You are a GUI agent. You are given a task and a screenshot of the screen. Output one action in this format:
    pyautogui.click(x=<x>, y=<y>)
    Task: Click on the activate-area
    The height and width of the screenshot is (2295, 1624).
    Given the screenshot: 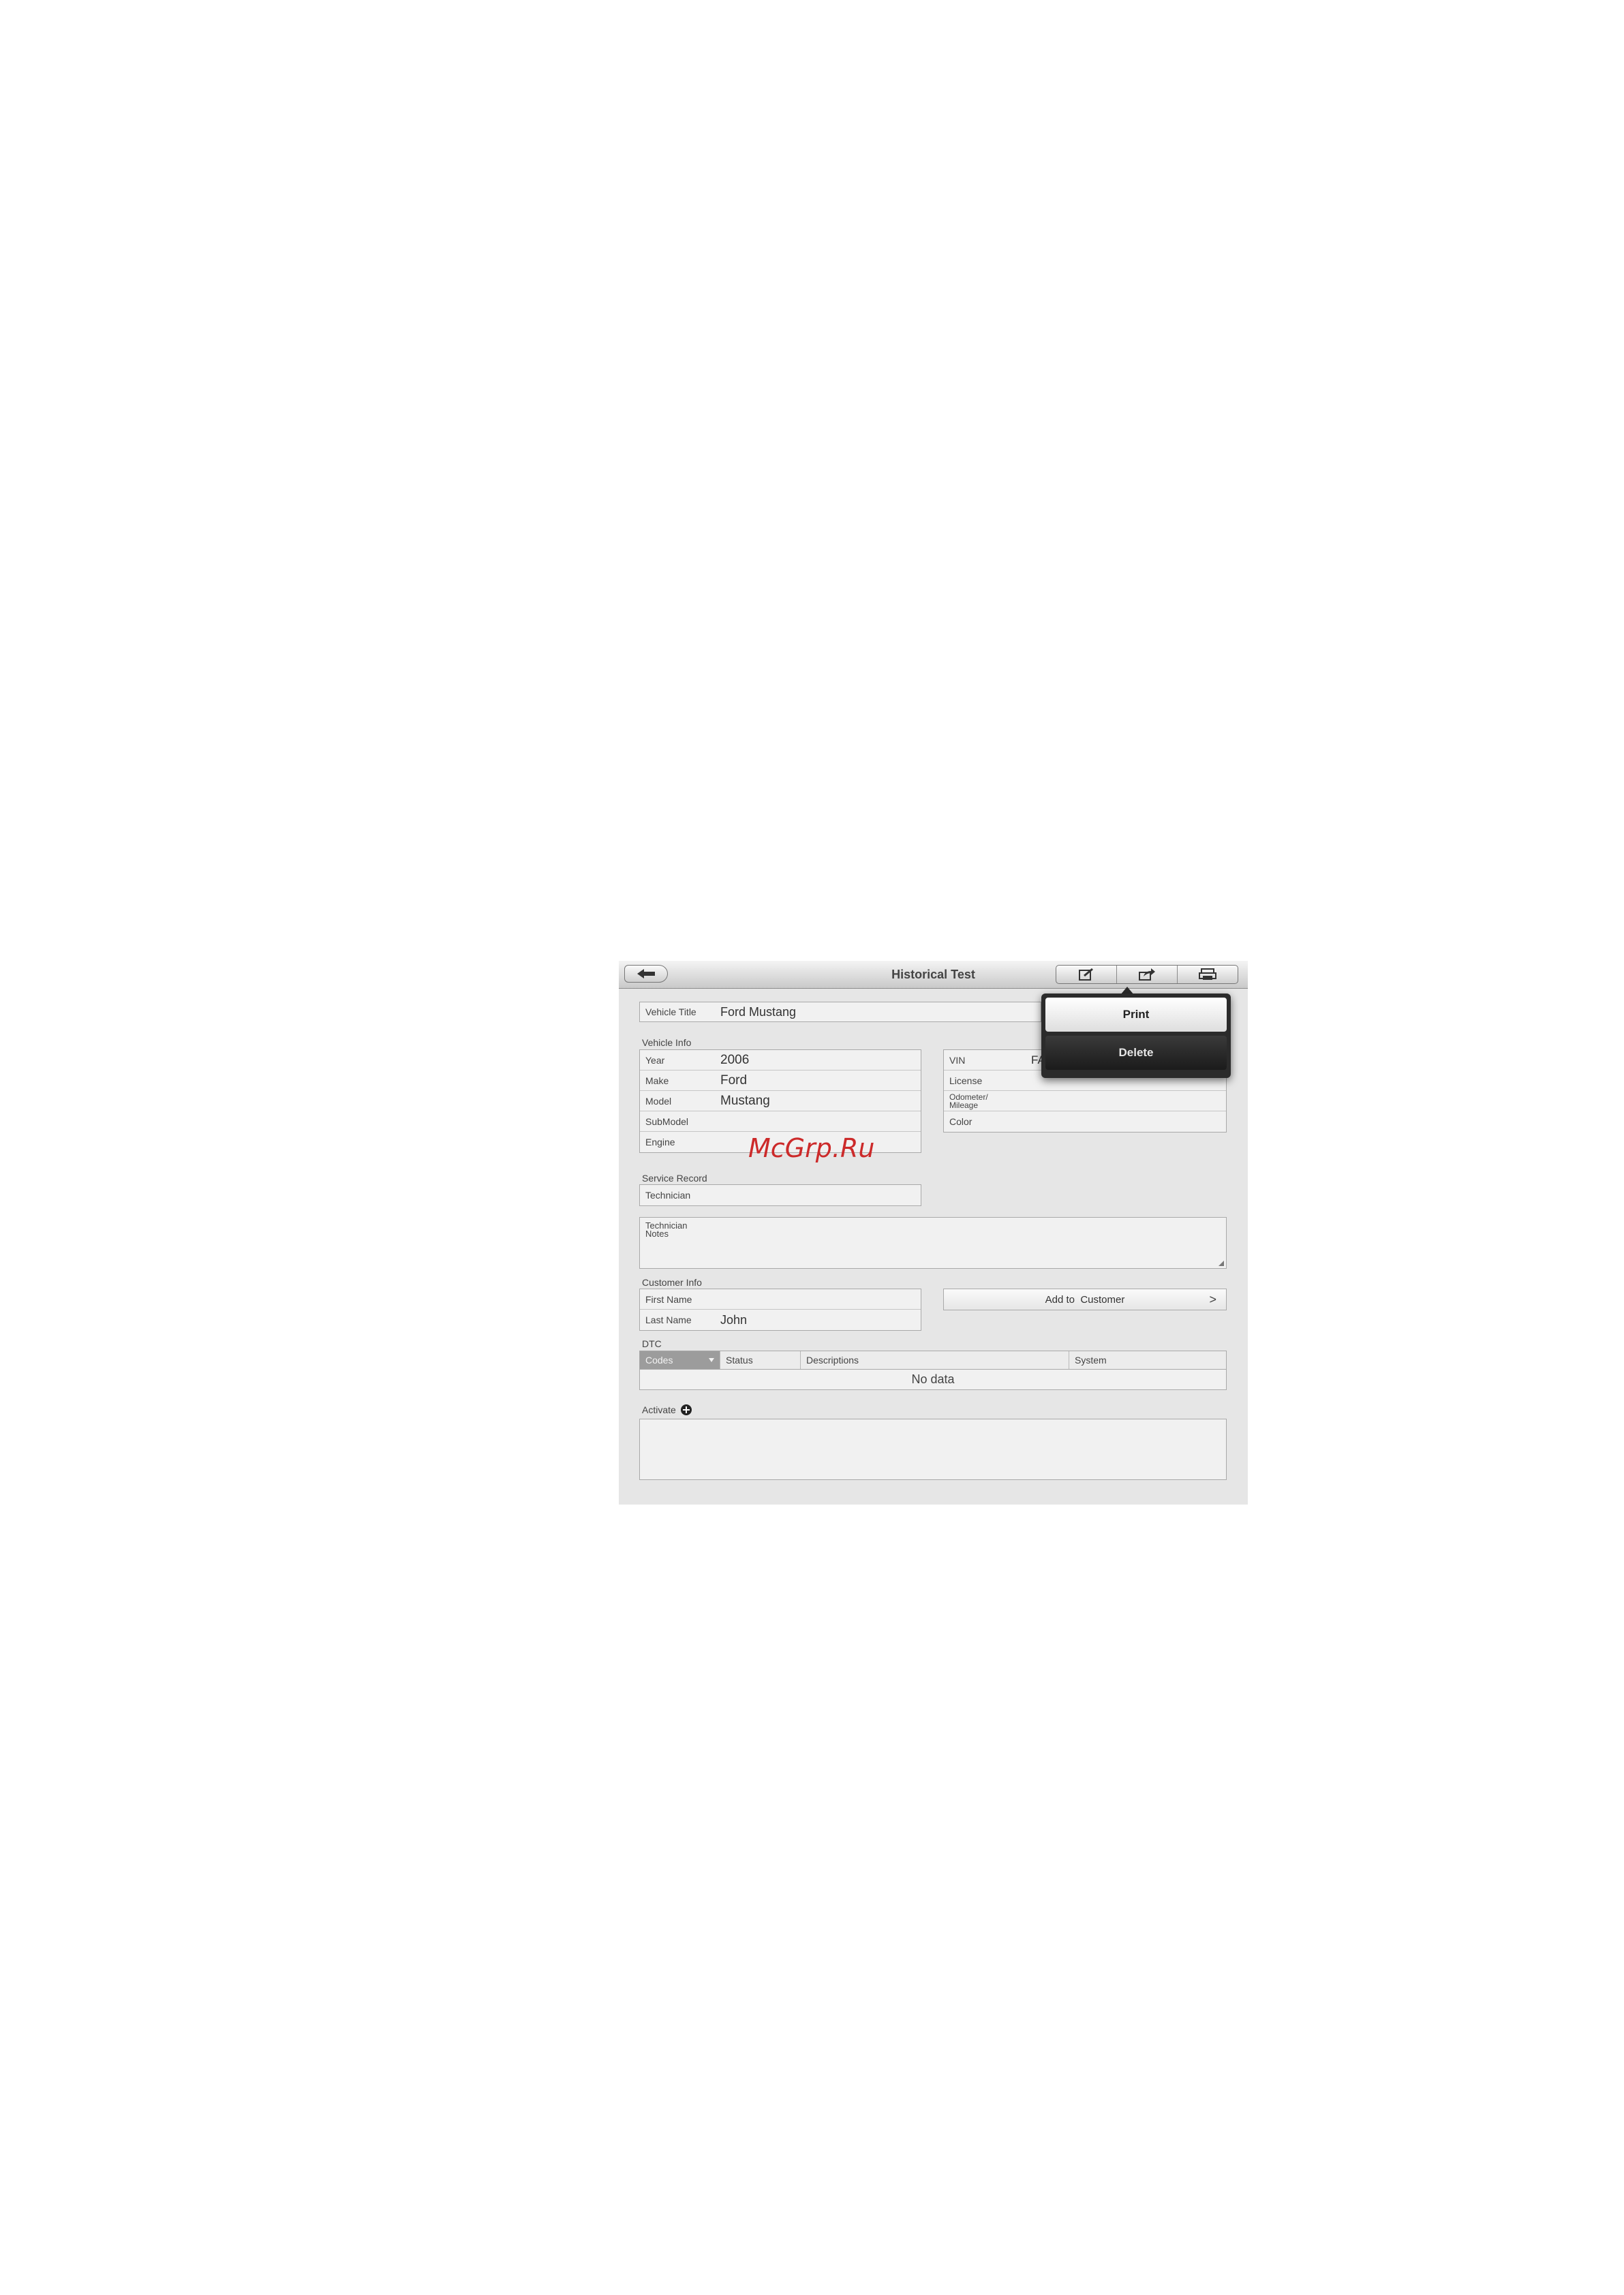 What is the action you would take?
    pyautogui.click(x=933, y=1449)
    